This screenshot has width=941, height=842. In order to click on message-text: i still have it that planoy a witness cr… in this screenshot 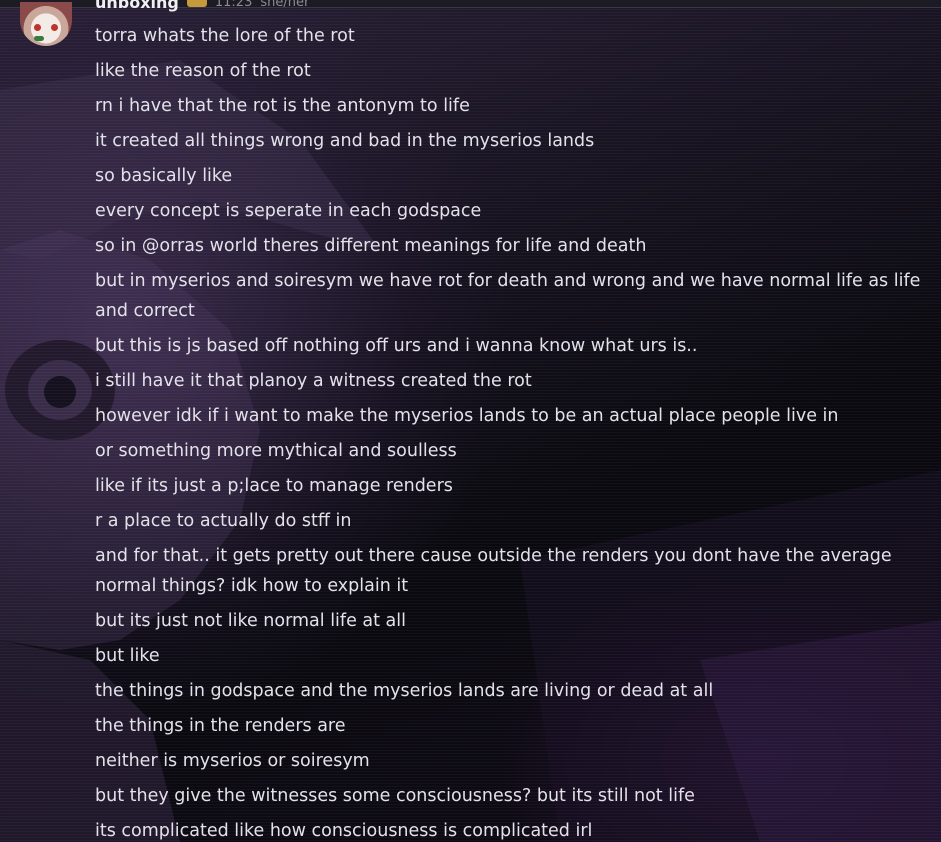, I will do `click(510, 381)`.